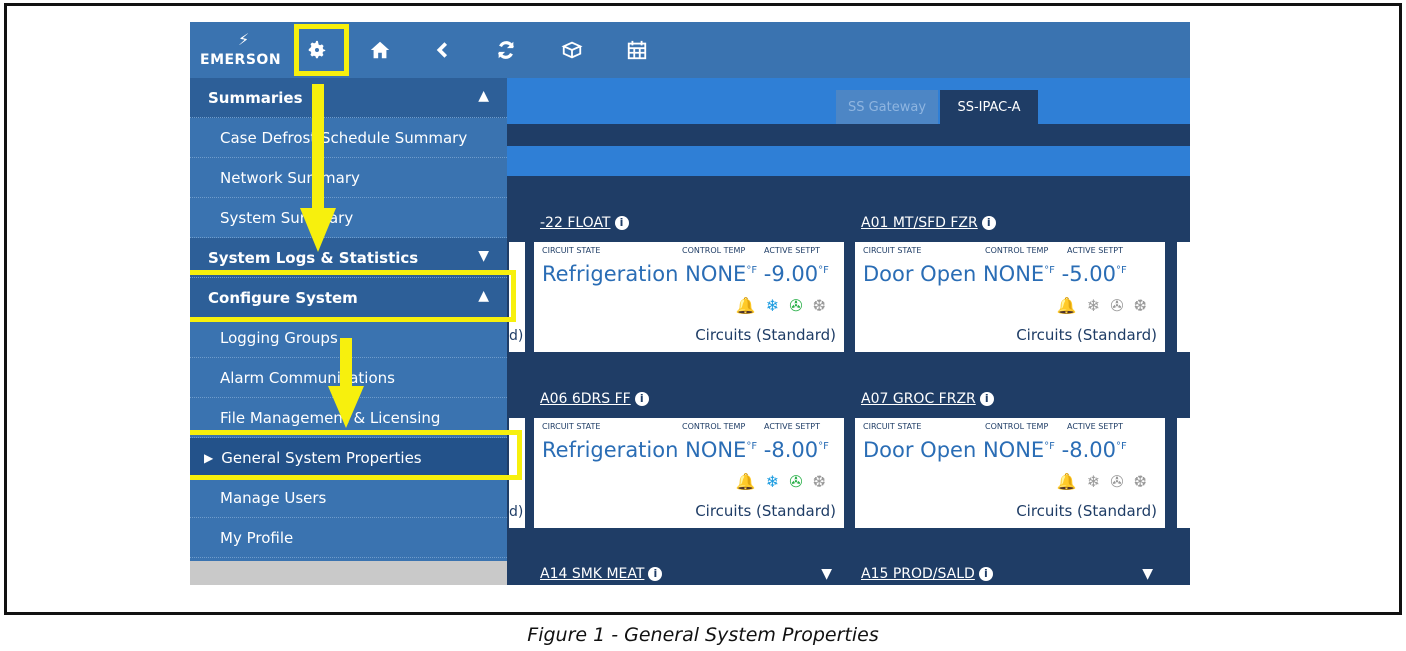  I want to click on circuit-card-title: A07 GROC FRZR i, so click(1010, 399).